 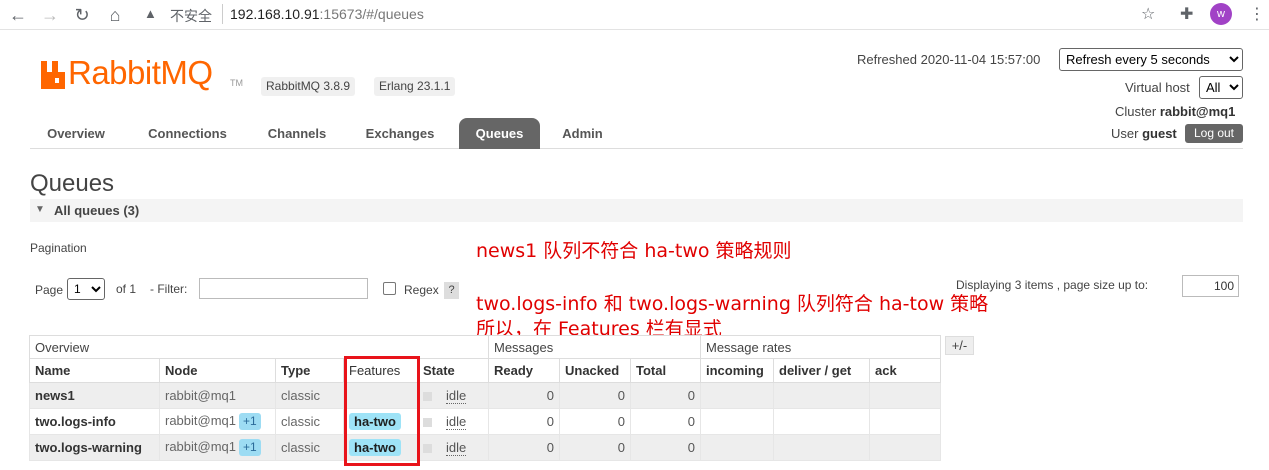 What do you see at coordinates (115, 15) in the screenshot?
I see `home-icon: ⌂` at bounding box center [115, 15].